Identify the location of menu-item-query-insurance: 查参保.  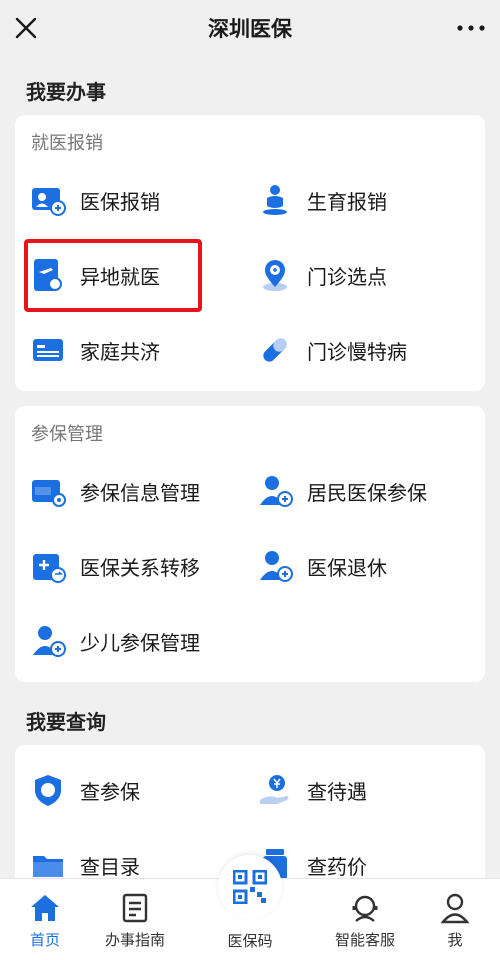
(85, 790).